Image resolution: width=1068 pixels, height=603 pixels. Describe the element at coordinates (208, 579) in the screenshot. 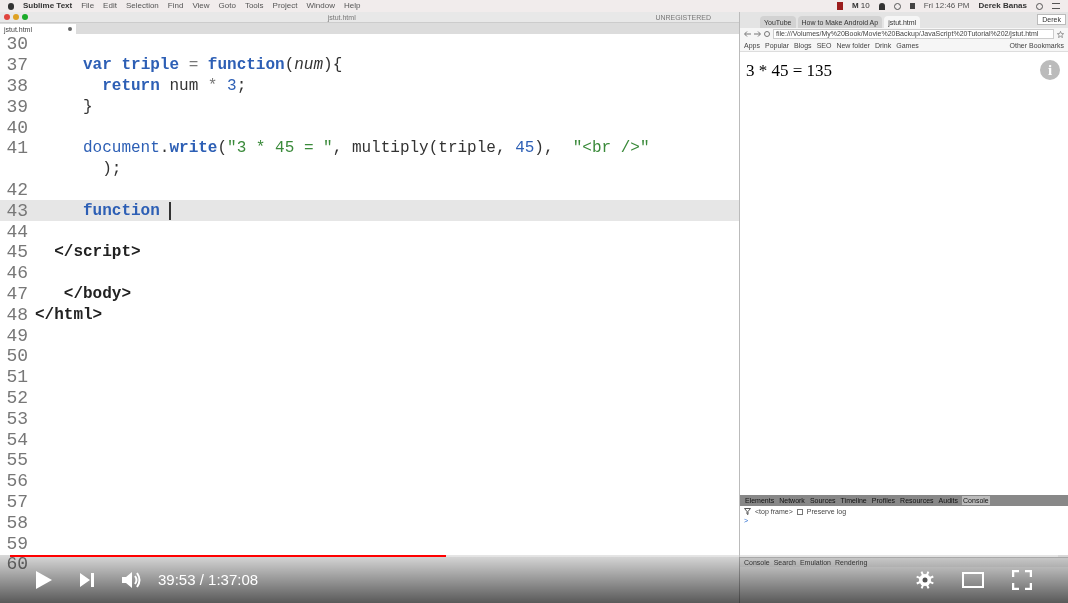

I see `time-display: 39:53 / 1:37:08` at that location.